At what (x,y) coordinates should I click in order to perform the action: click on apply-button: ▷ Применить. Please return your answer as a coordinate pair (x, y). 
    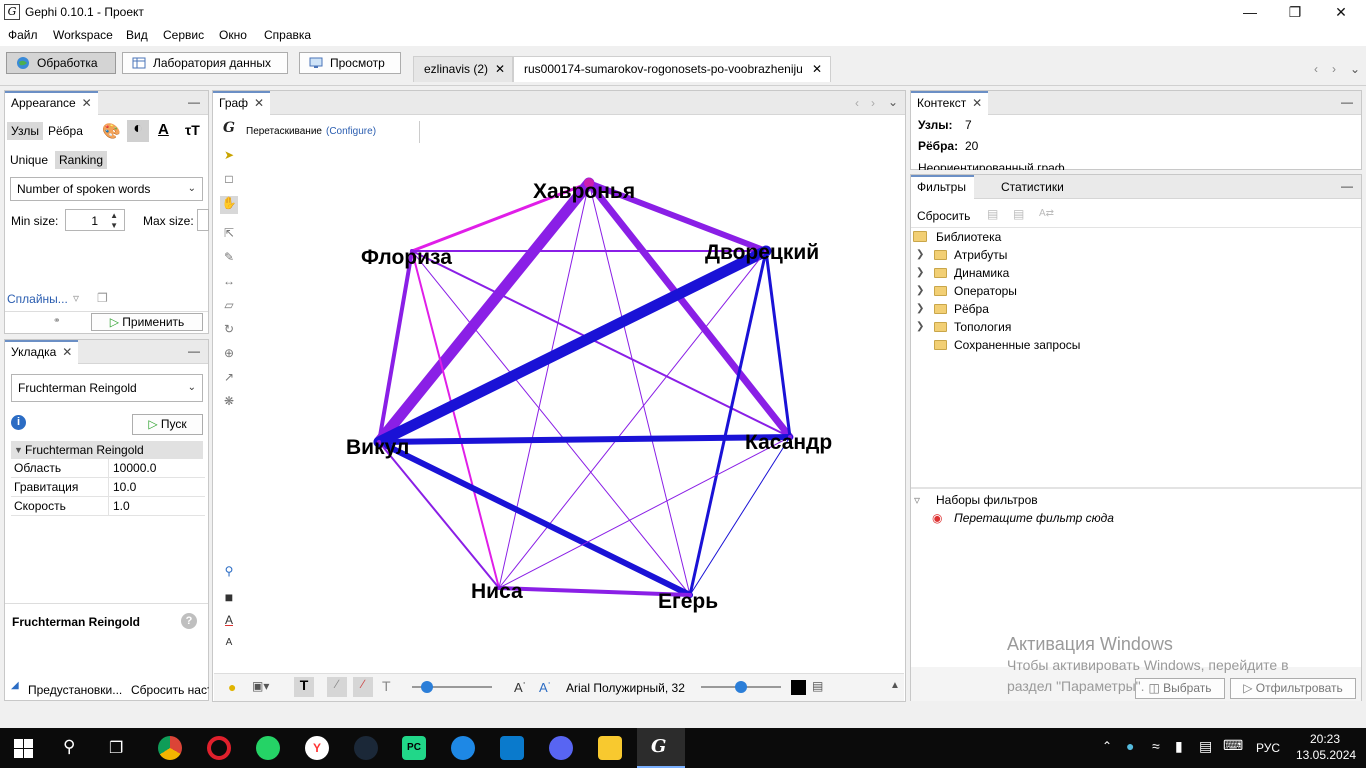
    Looking at the image, I should click on (147, 322).